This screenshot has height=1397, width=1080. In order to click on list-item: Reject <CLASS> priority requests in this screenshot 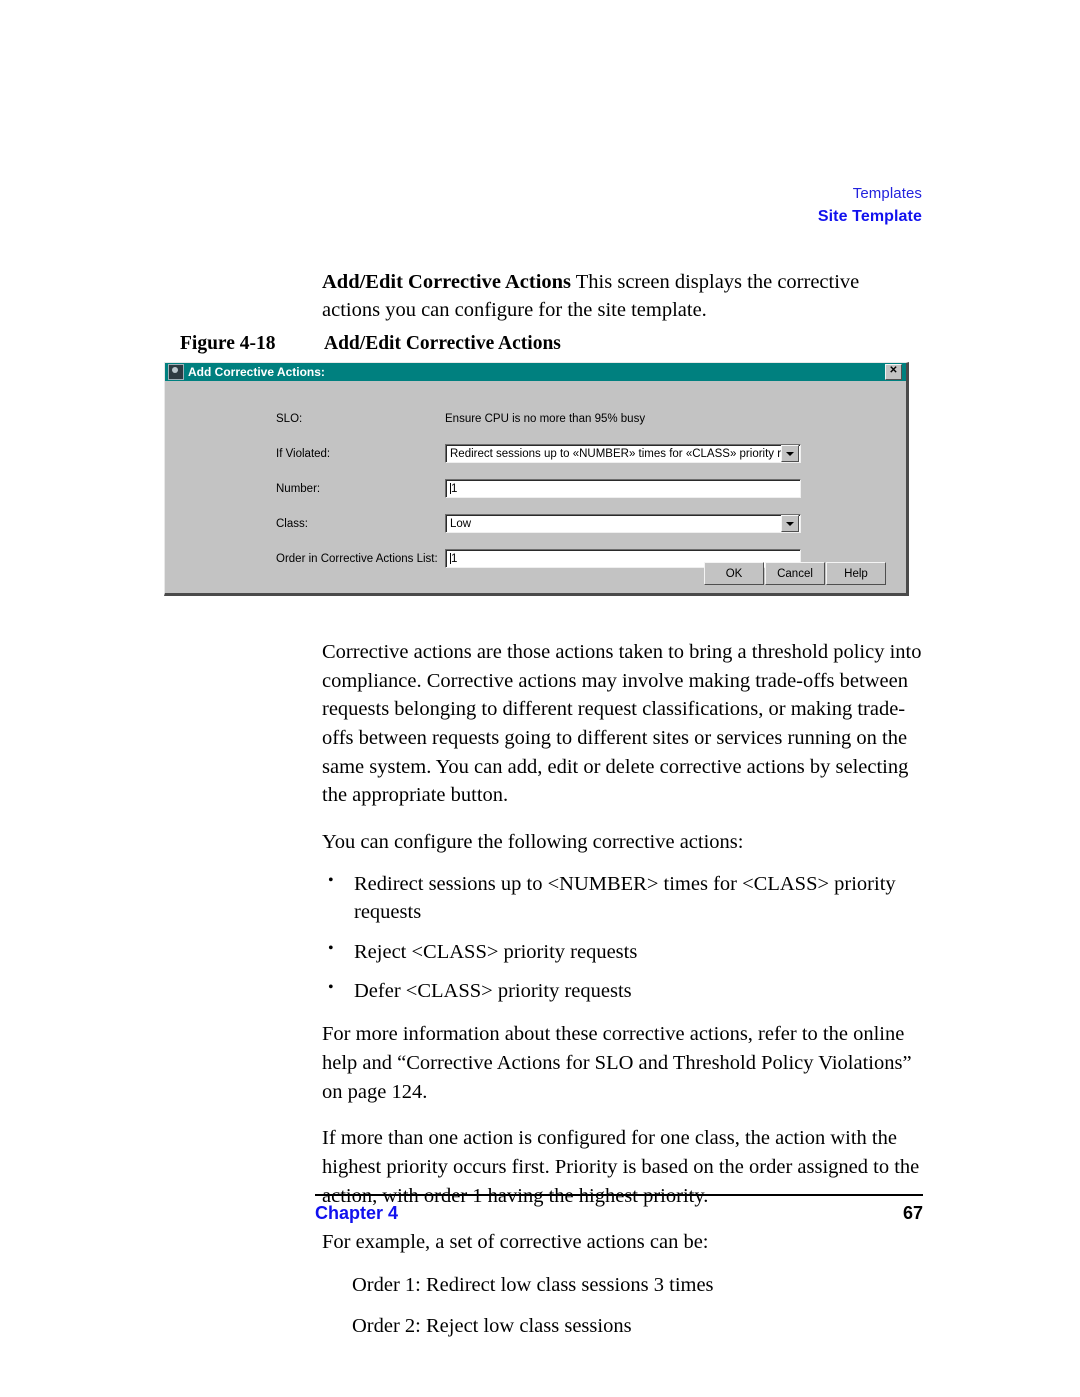, I will do `click(622, 952)`.